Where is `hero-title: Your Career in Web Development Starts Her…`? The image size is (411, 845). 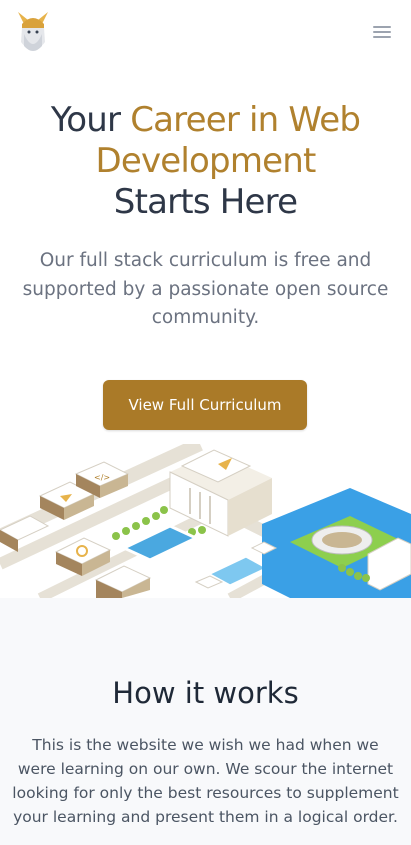
hero-title: Your Career in Web Development Starts Her… is located at coordinates (205, 161).